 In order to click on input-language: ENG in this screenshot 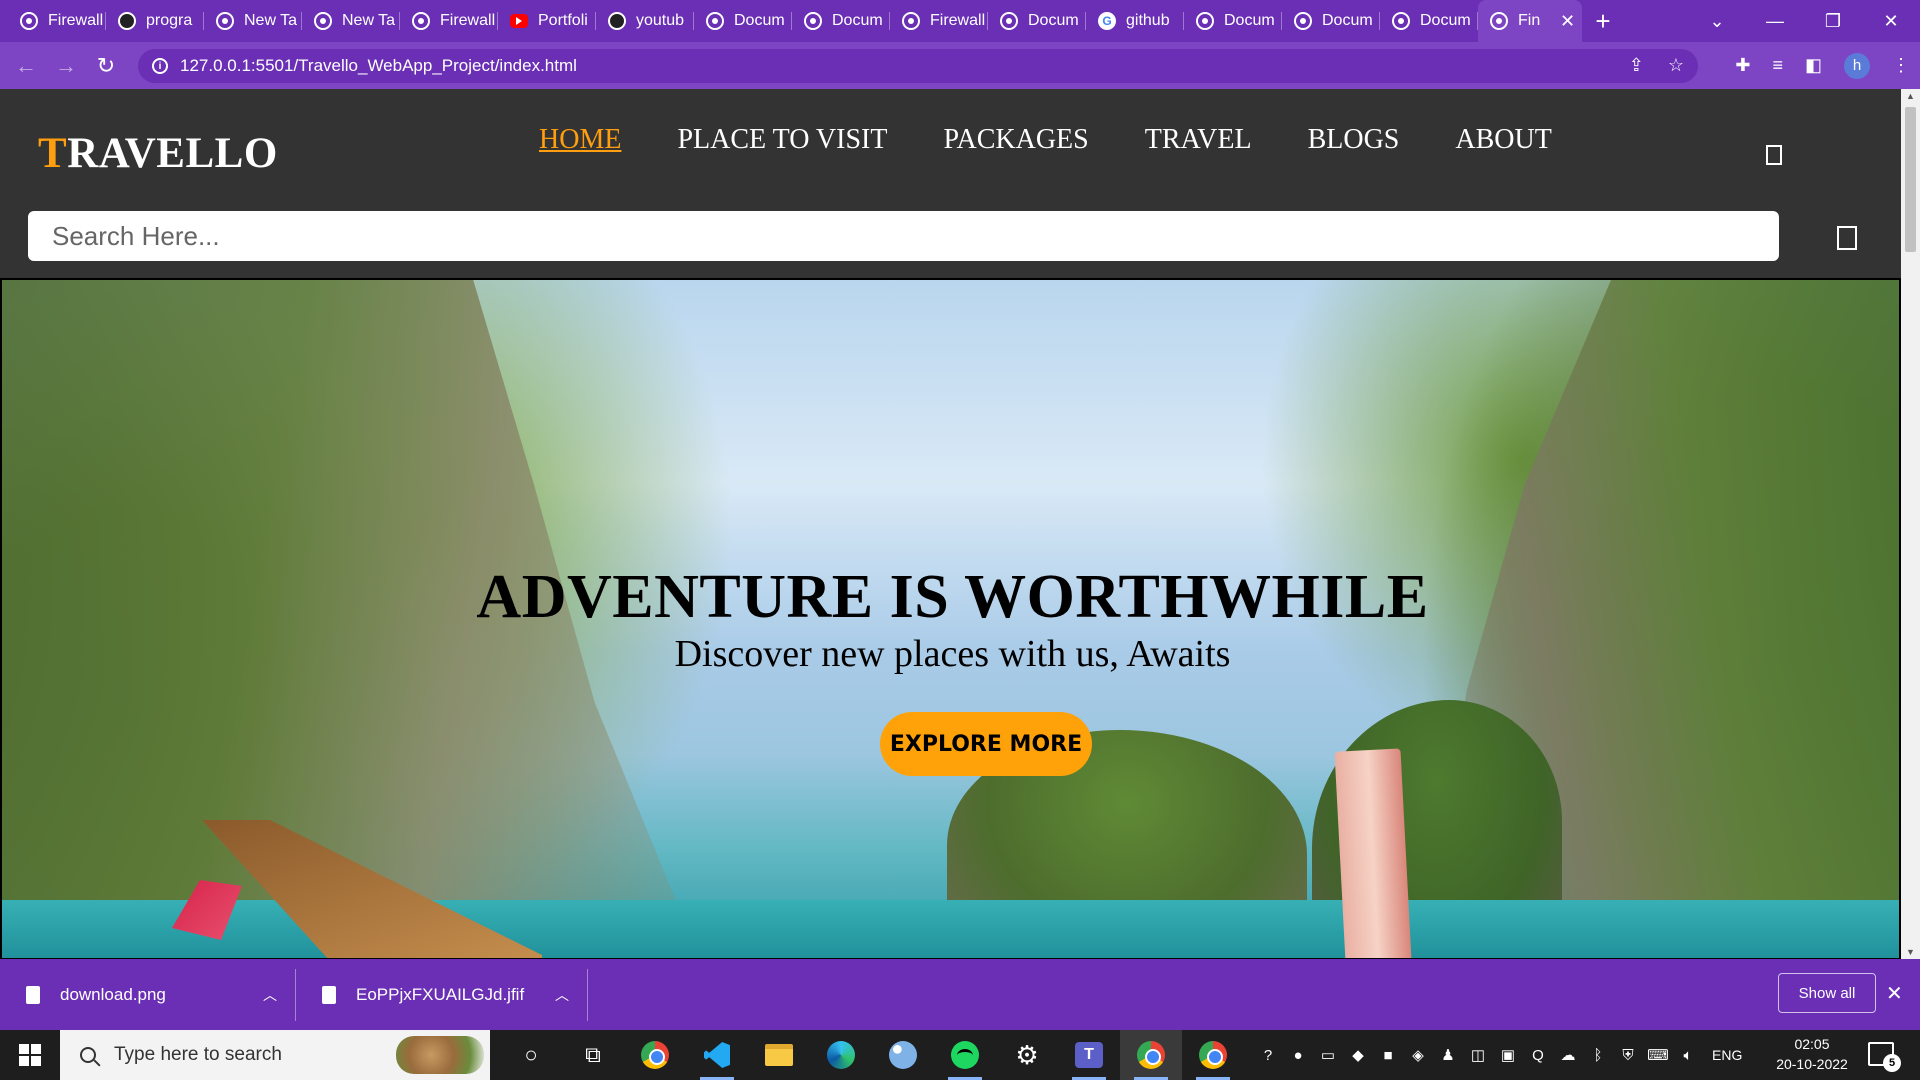, I will do `click(1727, 1055)`.